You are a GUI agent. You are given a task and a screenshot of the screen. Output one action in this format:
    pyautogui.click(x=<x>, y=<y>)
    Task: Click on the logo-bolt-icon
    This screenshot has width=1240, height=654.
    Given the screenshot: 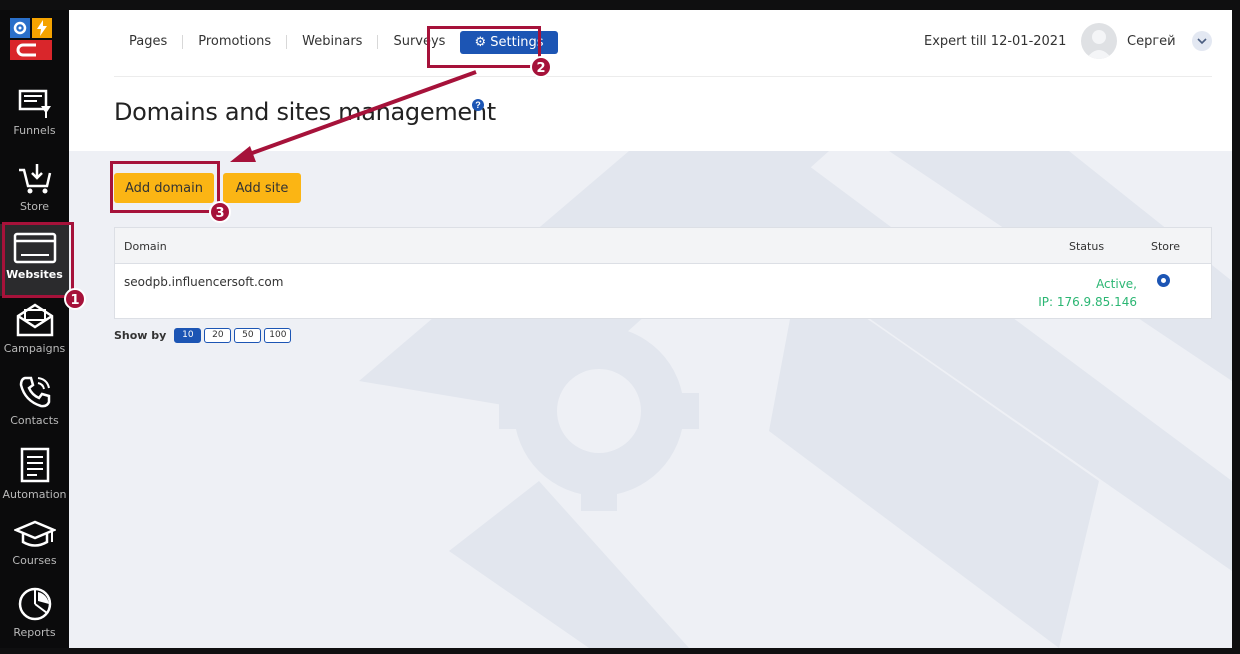 What is the action you would take?
    pyautogui.click(x=42, y=28)
    